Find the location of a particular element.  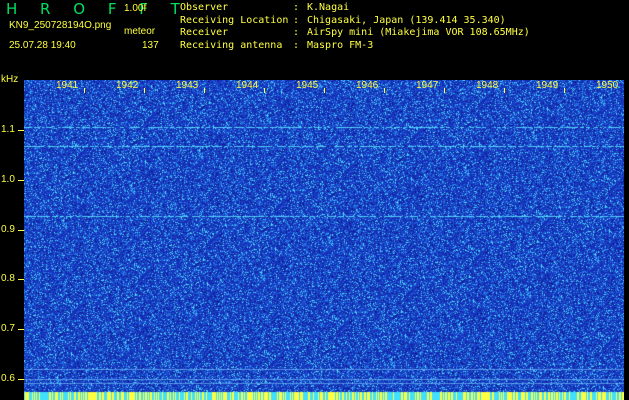

metadata-value: Chigasaki, Japan (139.414 35.340) is located at coordinates (406, 20).